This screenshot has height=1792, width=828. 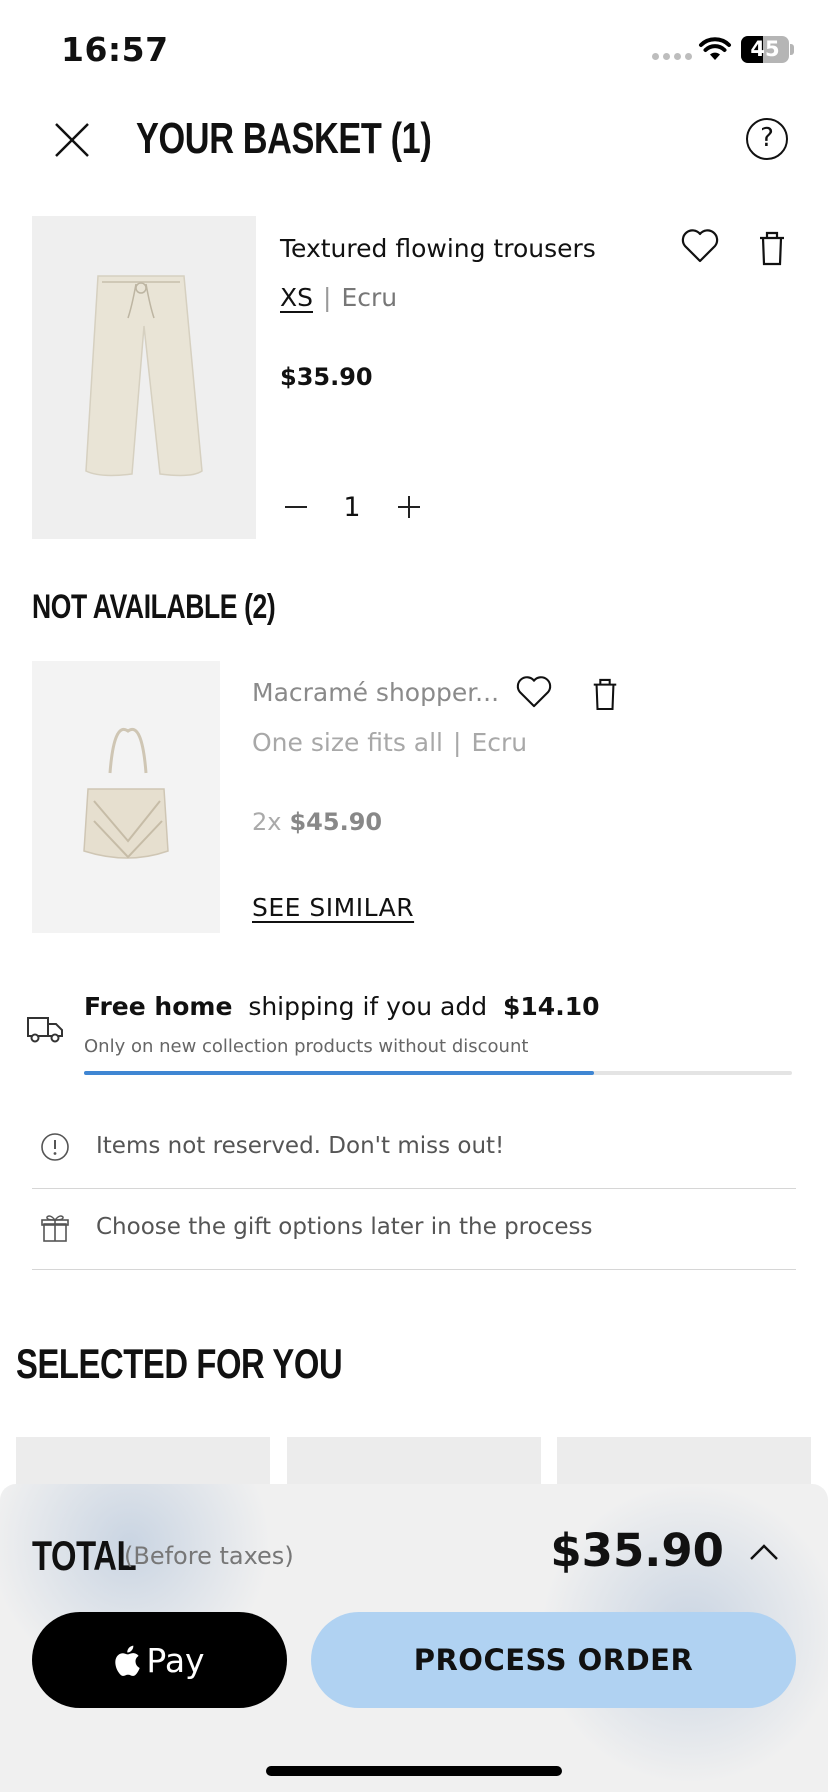 I want to click on battery-icon: 45, so click(x=765, y=49).